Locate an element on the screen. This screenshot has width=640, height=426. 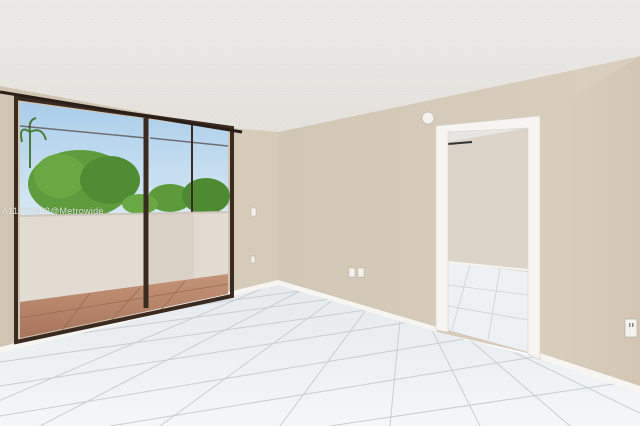
right-outlet is located at coordinates (631, 328).